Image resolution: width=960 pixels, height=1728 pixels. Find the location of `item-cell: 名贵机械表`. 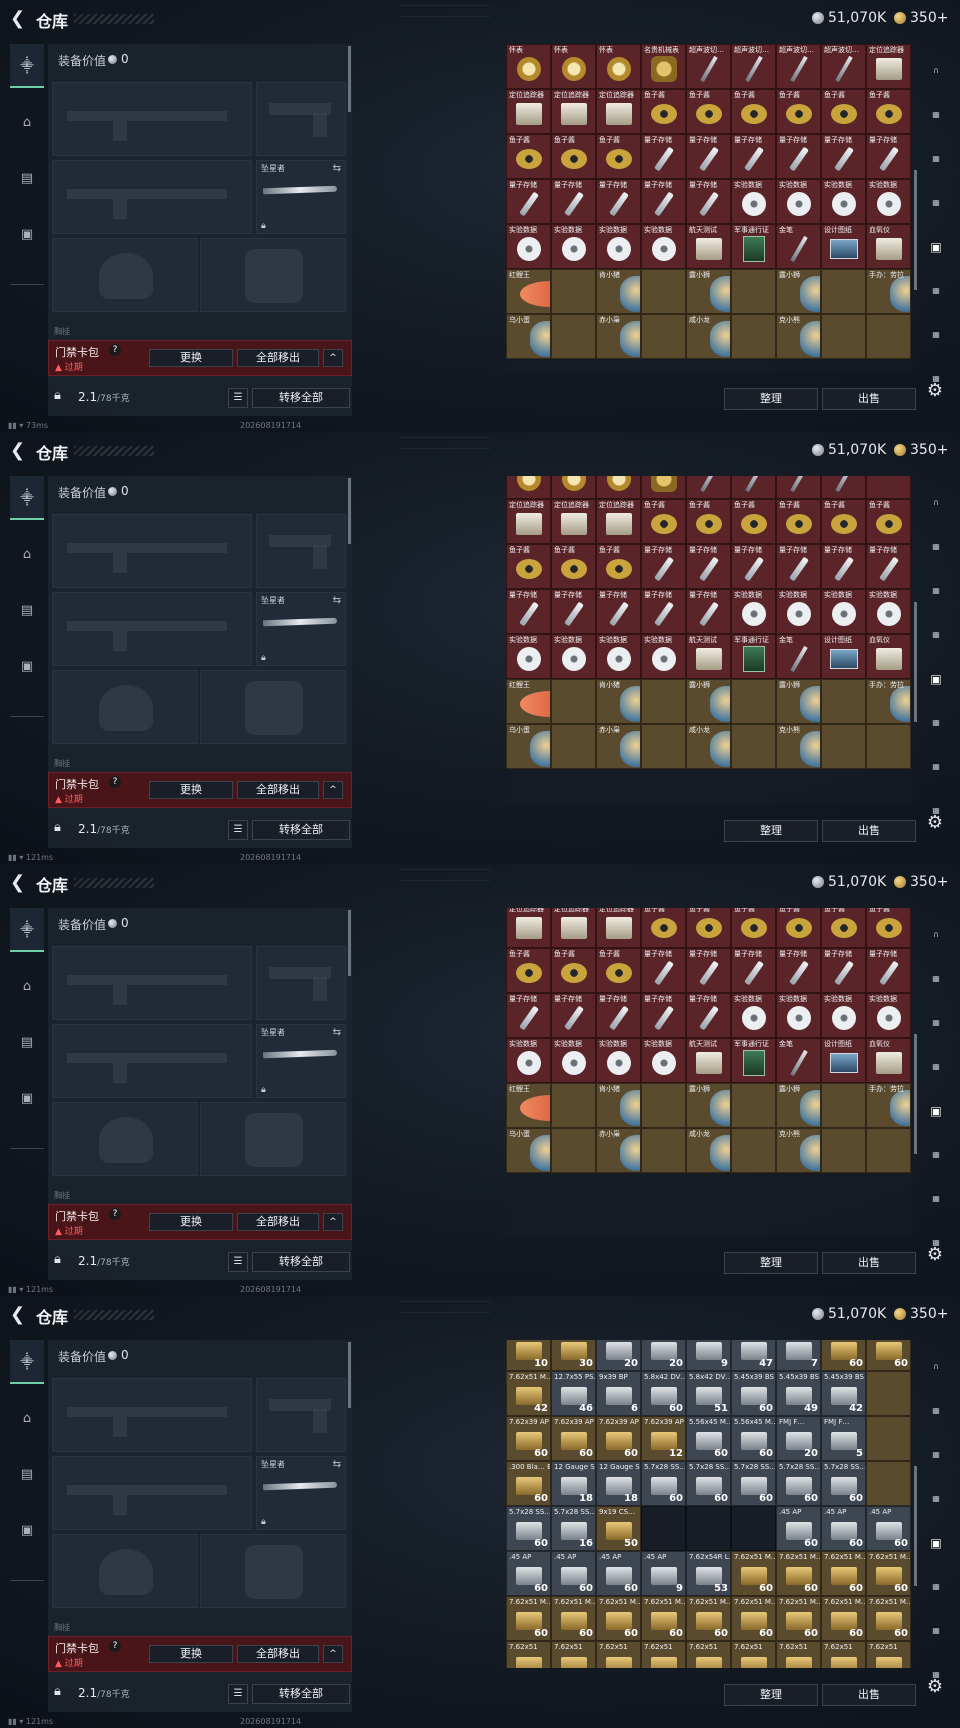

item-cell: 名贵机械表 is located at coordinates (663, 66).